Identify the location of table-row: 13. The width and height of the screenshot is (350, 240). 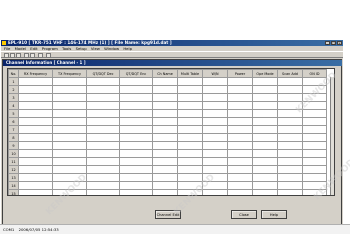
(167, 177).